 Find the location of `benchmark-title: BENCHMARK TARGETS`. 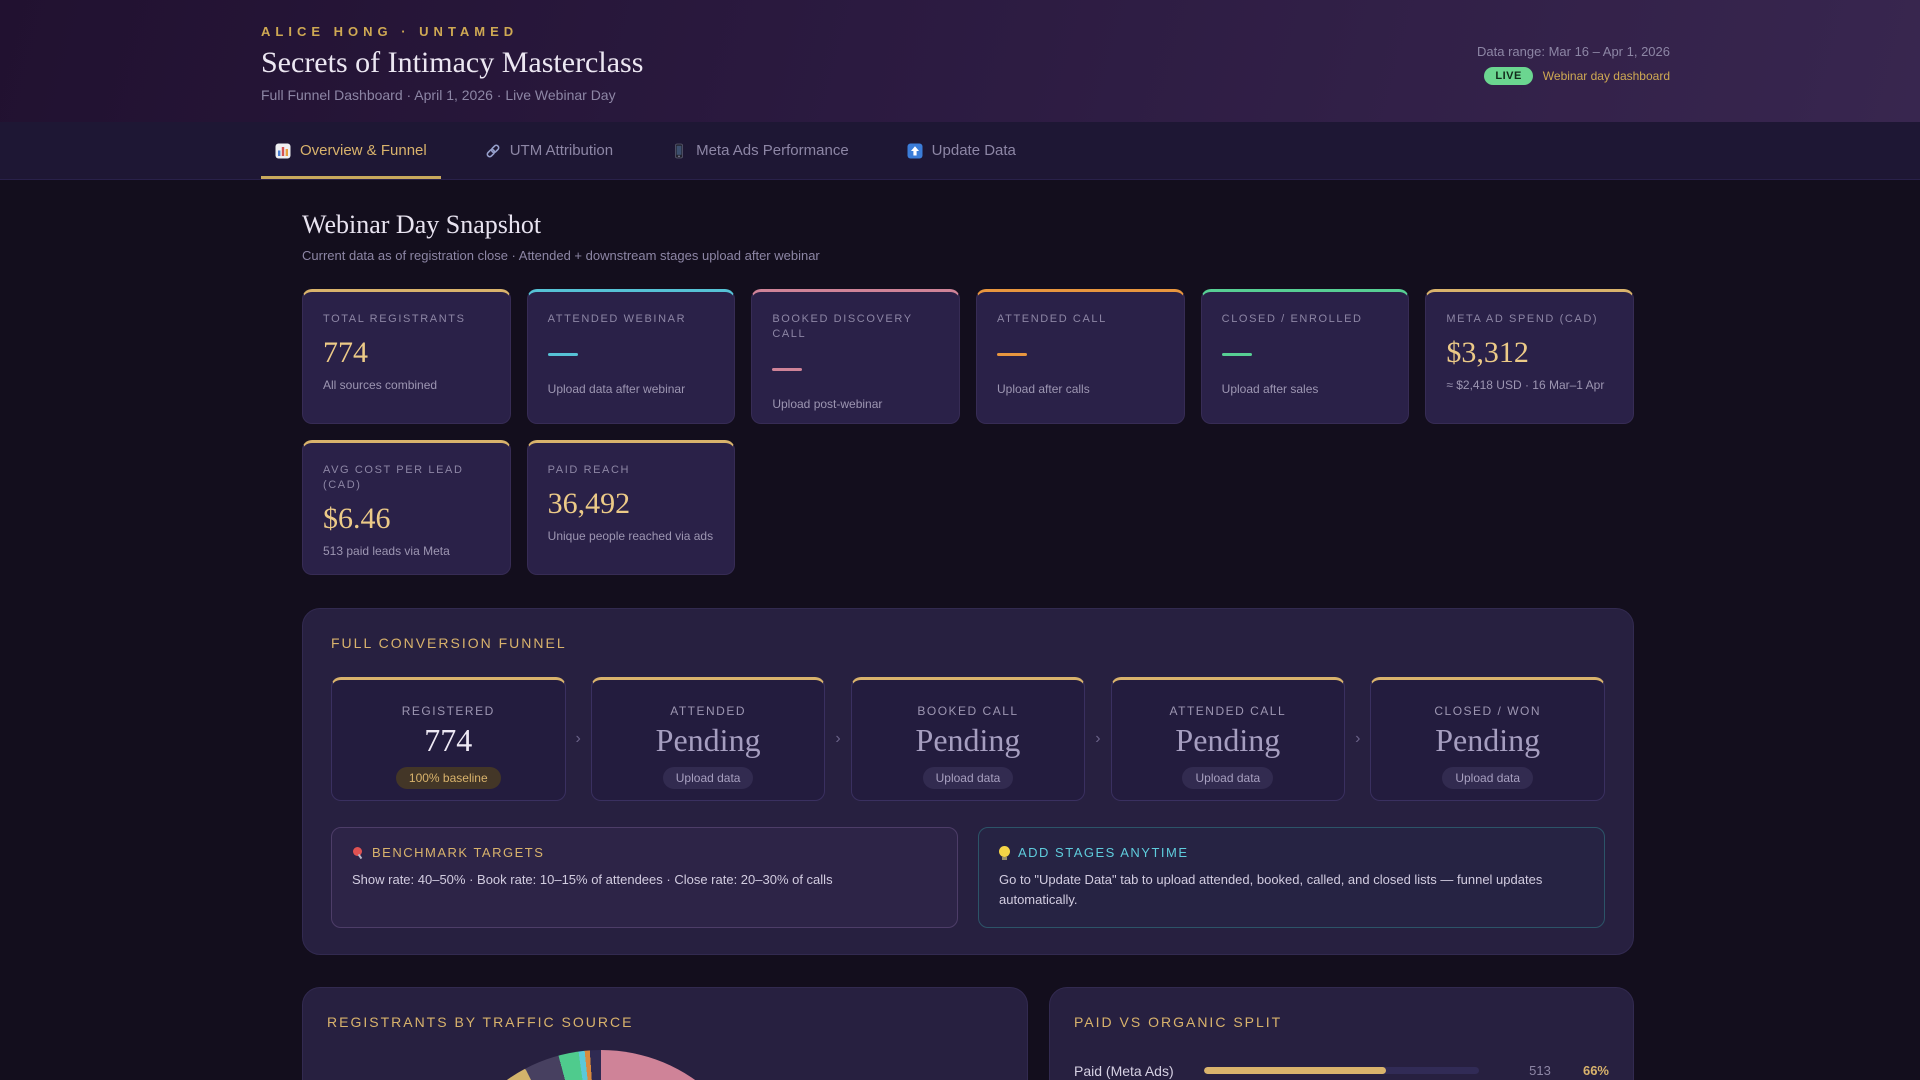

benchmark-title: BENCHMARK TARGETS is located at coordinates (458, 852).